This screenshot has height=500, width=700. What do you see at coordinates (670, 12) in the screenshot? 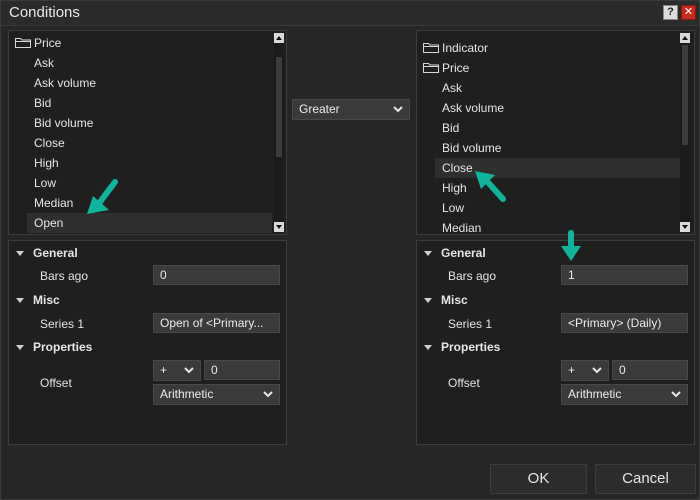
I see `help-button: ?` at bounding box center [670, 12].